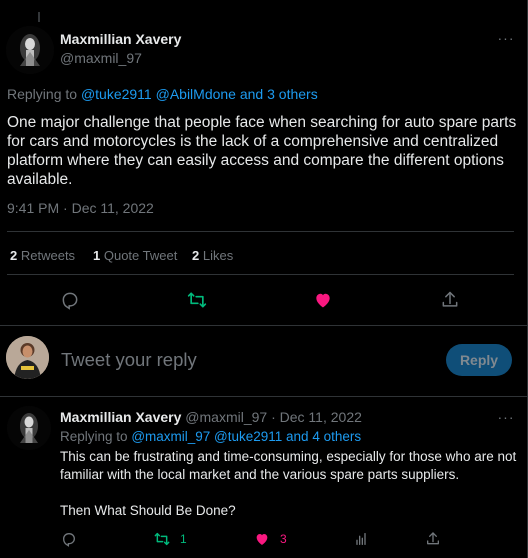 The width and height of the screenshot is (528, 558). What do you see at coordinates (323, 300) in the screenshot?
I see `like-icon` at bounding box center [323, 300].